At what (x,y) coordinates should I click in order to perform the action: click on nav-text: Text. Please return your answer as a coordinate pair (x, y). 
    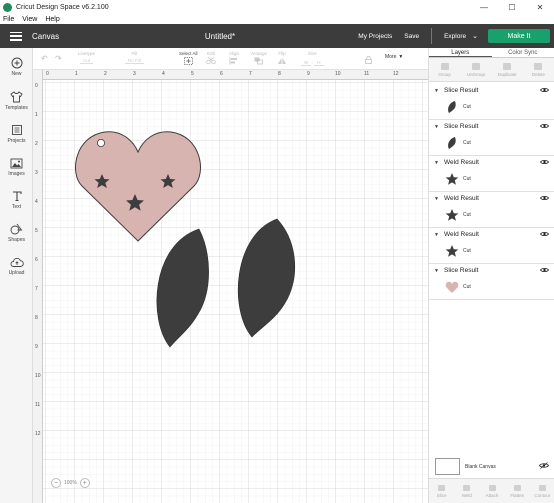
    Looking at the image, I should click on (16, 199).